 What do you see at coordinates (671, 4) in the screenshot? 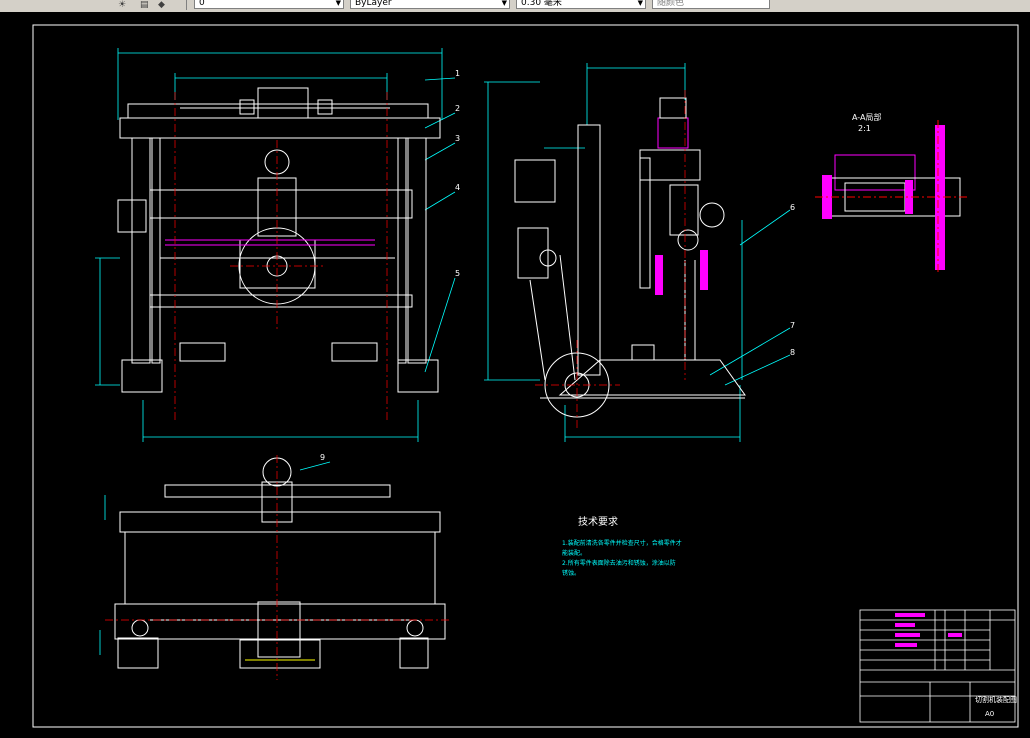
I see `plotstyle-dropdown-value: 随颜色` at bounding box center [671, 4].